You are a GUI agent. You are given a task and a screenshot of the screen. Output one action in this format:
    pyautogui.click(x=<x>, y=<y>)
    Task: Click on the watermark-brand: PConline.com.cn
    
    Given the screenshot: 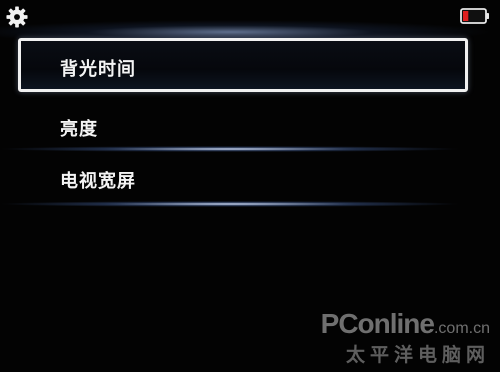 What is the action you would take?
    pyautogui.click(x=405, y=326)
    